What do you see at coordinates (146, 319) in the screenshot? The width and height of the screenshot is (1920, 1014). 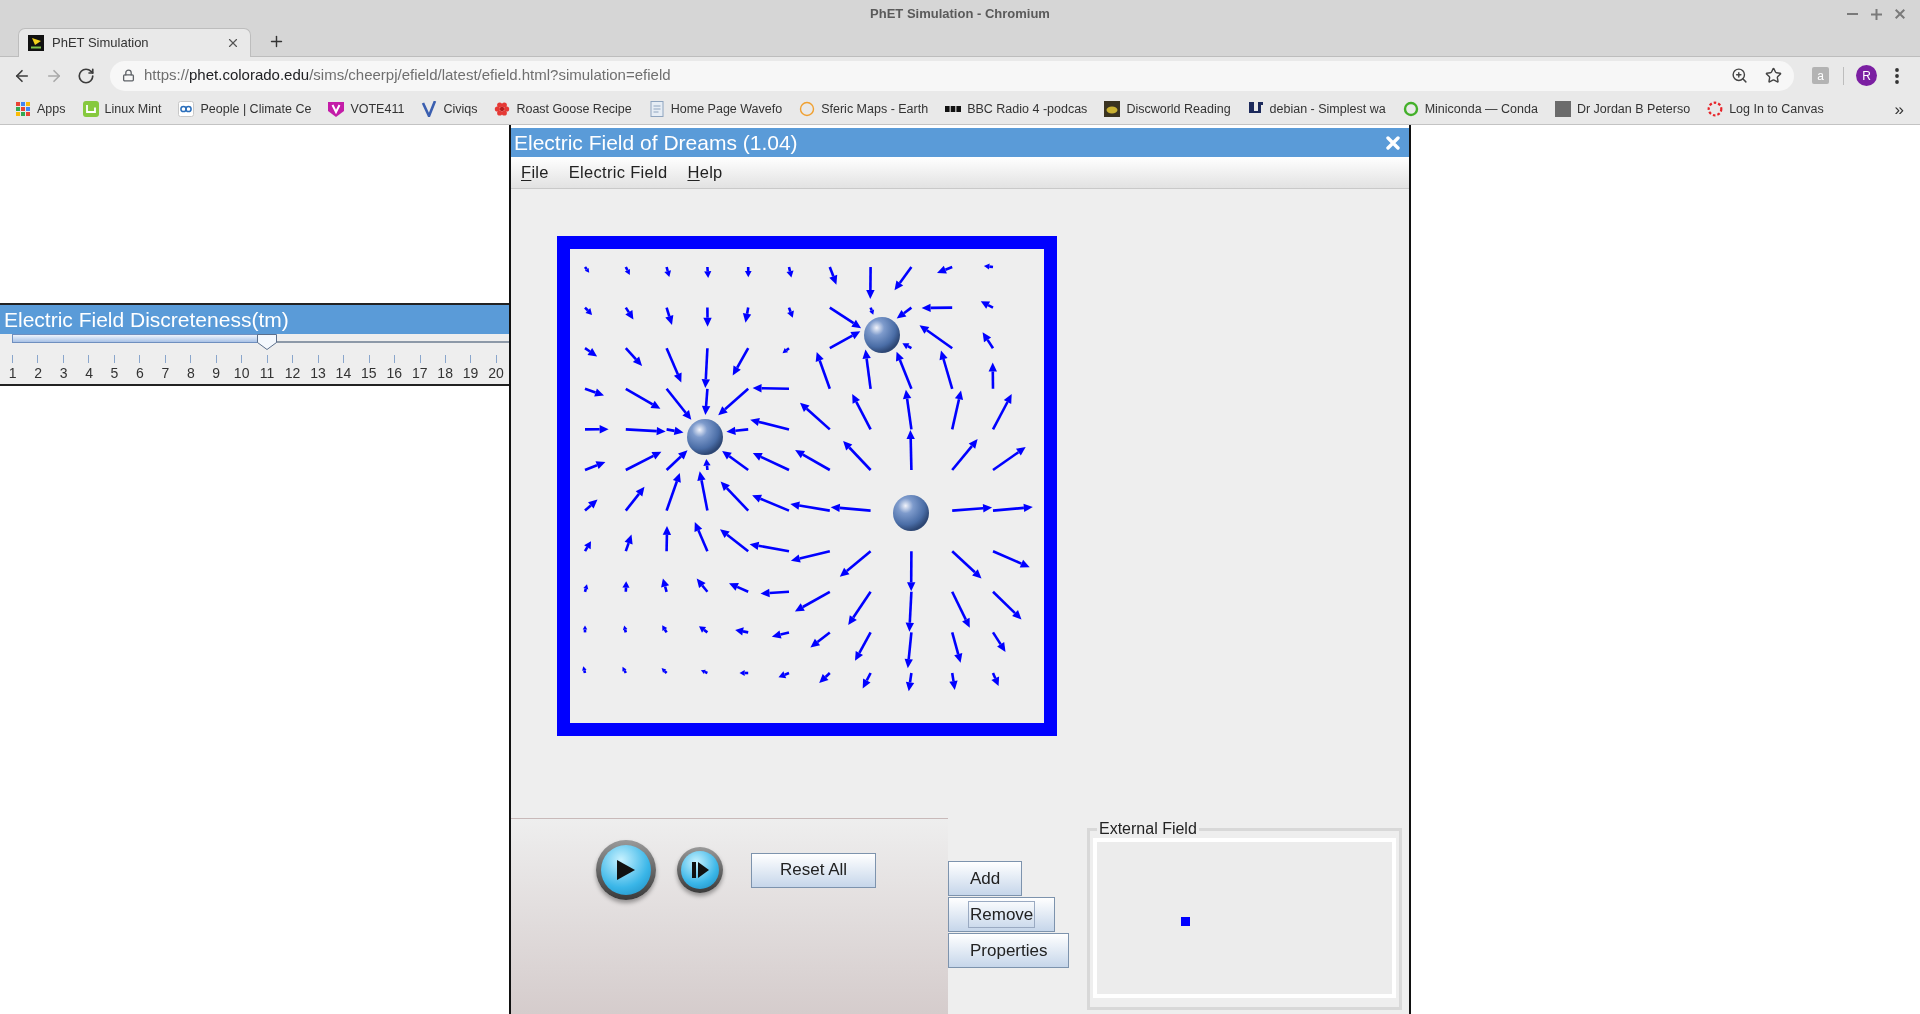 I see `panel-title: Electric Field Discreteness(tm)` at bounding box center [146, 319].